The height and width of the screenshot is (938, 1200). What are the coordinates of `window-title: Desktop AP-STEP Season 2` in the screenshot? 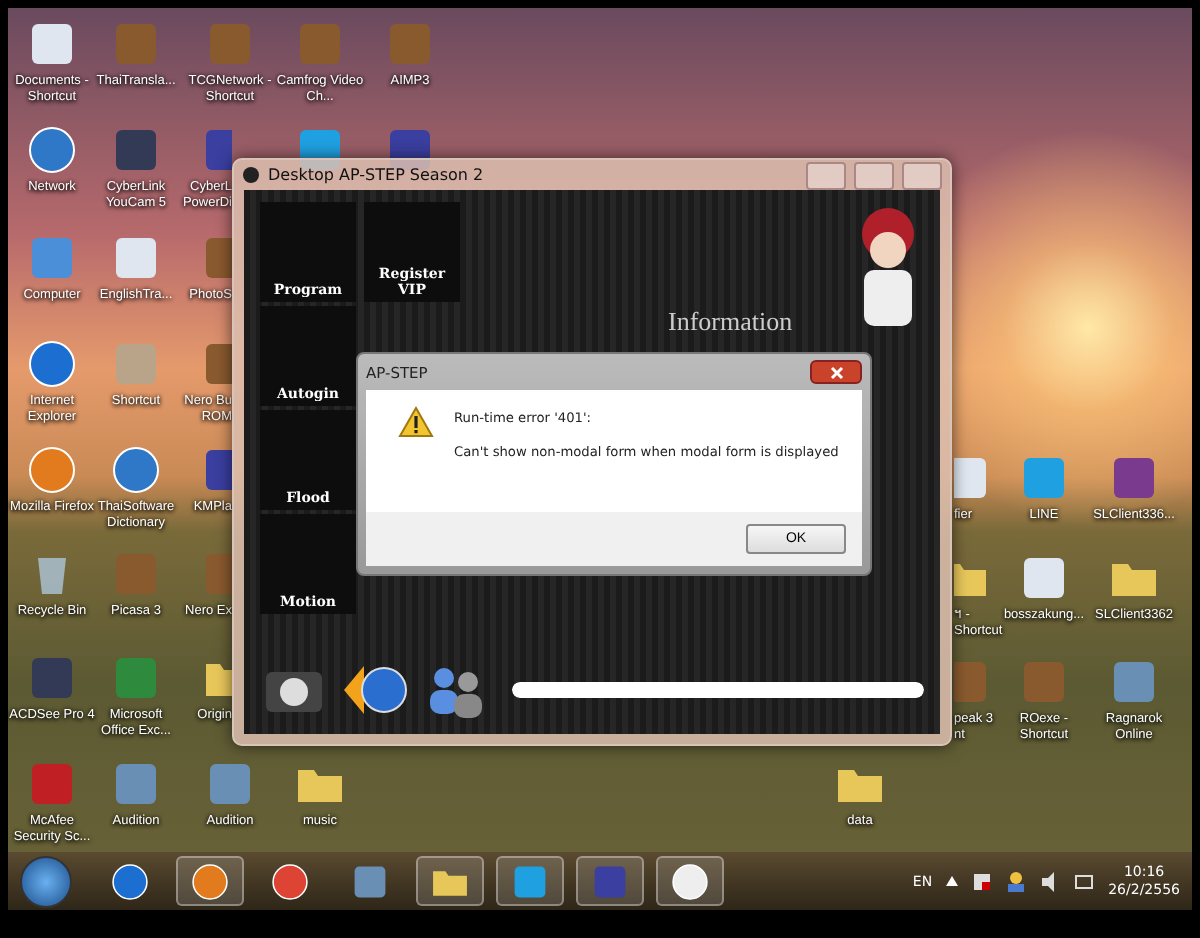 It's located at (377, 175).